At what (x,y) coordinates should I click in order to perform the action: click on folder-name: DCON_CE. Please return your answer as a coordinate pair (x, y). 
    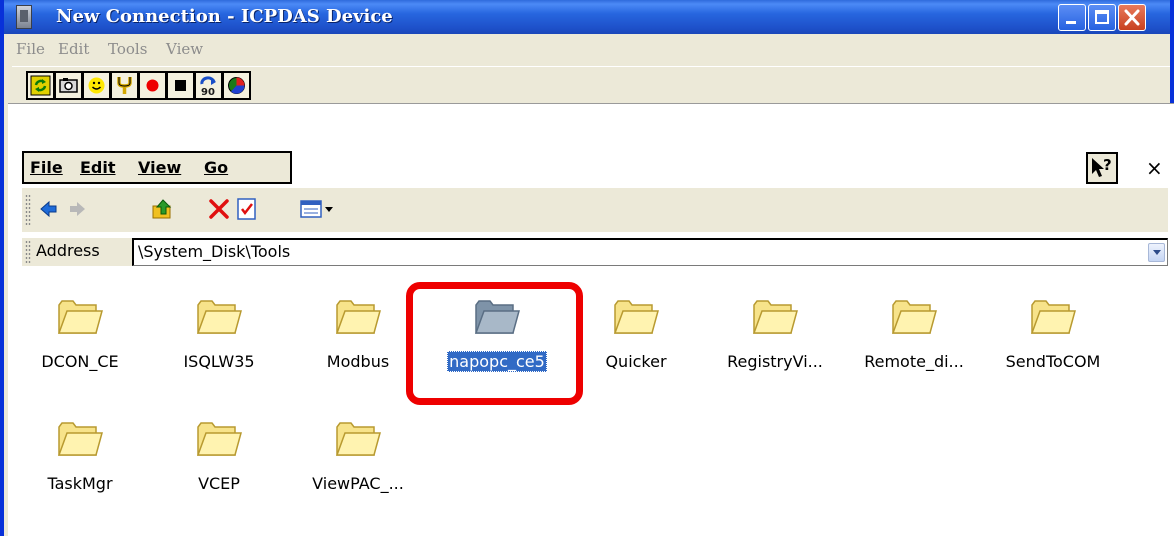
    Looking at the image, I should click on (80, 361).